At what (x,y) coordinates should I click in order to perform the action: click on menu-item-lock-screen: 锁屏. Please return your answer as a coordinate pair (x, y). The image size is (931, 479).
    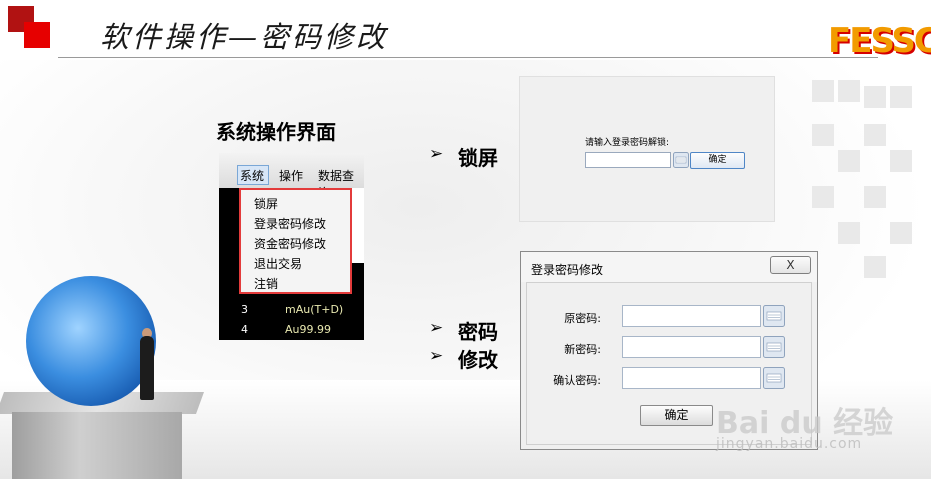
    Looking at the image, I should click on (266, 203).